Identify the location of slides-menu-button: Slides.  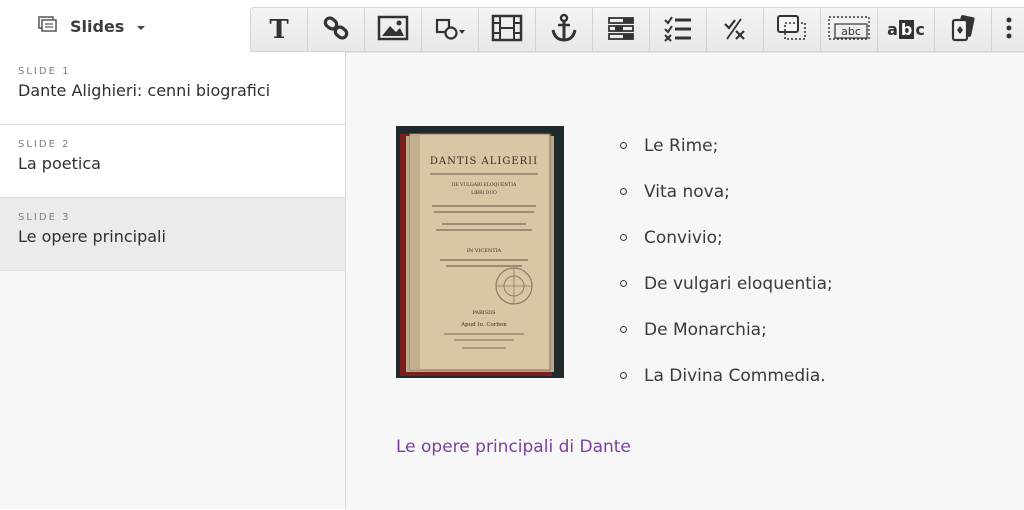
(92, 26).